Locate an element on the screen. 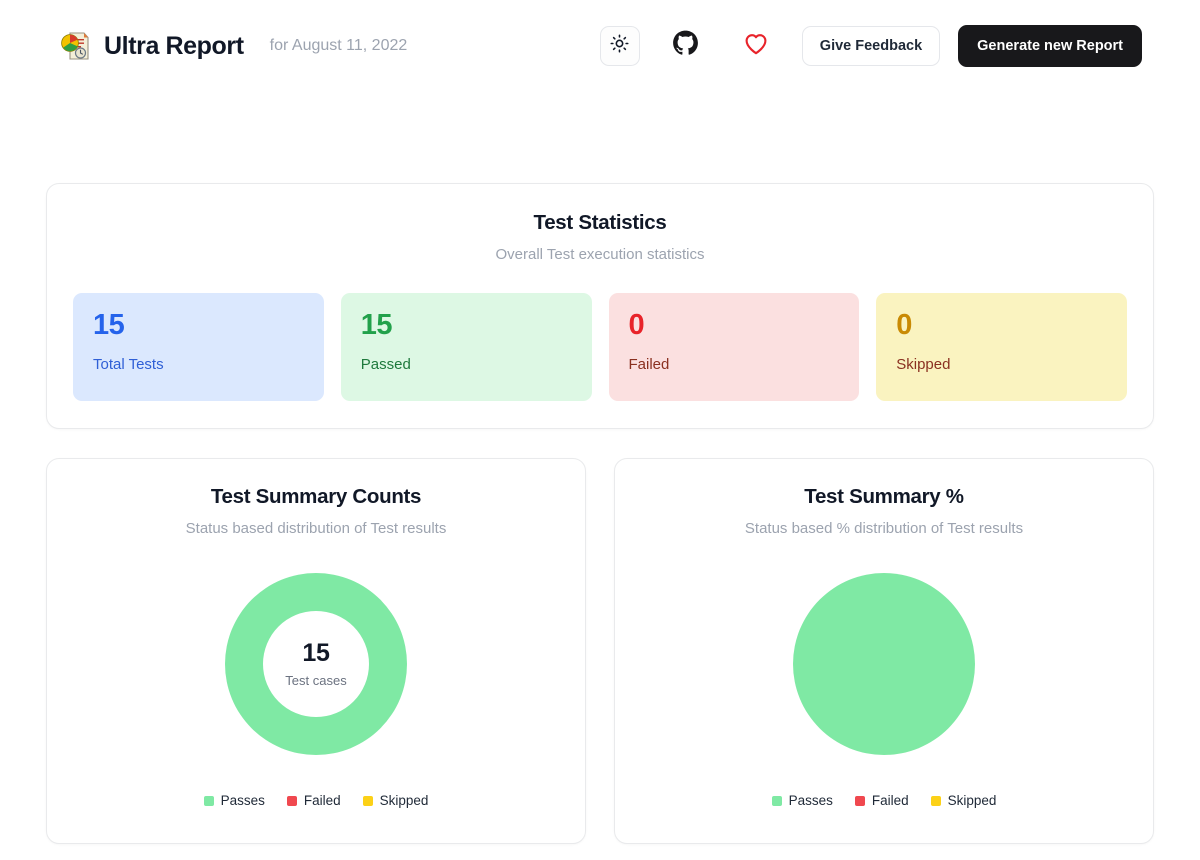 This screenshot has height=860, width=1200. theme-toggle-button is located at coordinates (619, 46).